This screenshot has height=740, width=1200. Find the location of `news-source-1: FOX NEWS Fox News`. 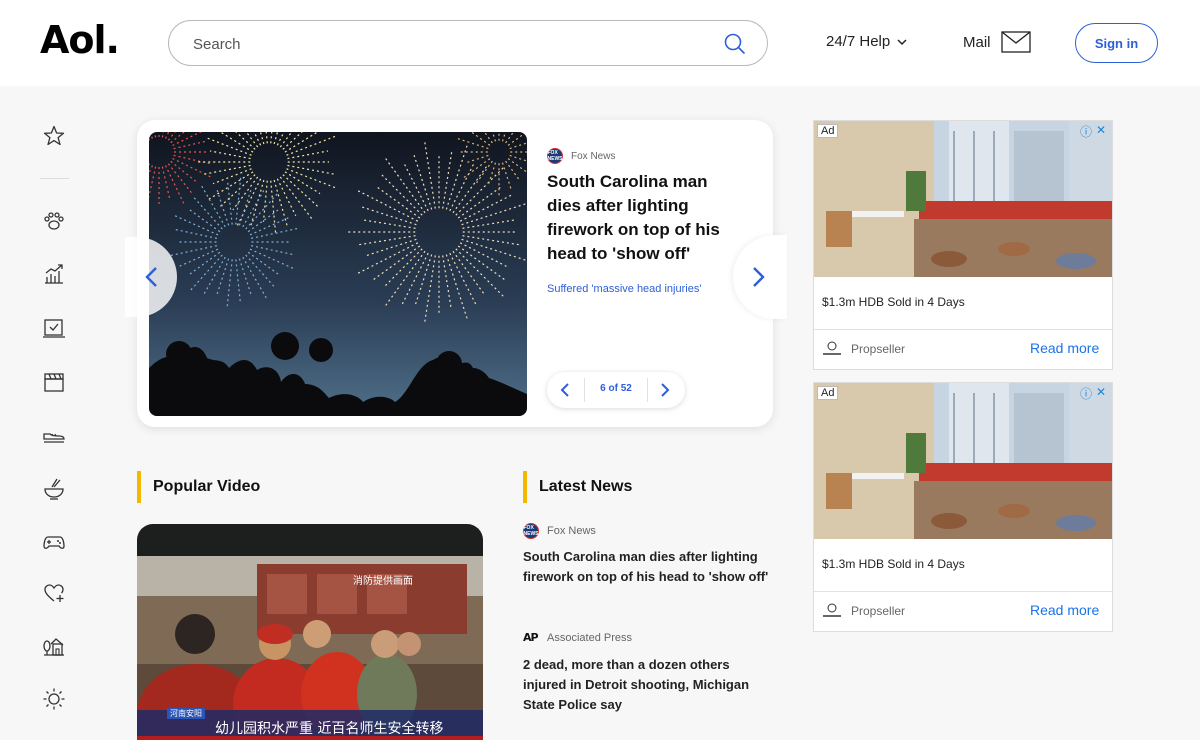

news-source-1: FOX NEWS Fox News is located at coordinates (559, 531).